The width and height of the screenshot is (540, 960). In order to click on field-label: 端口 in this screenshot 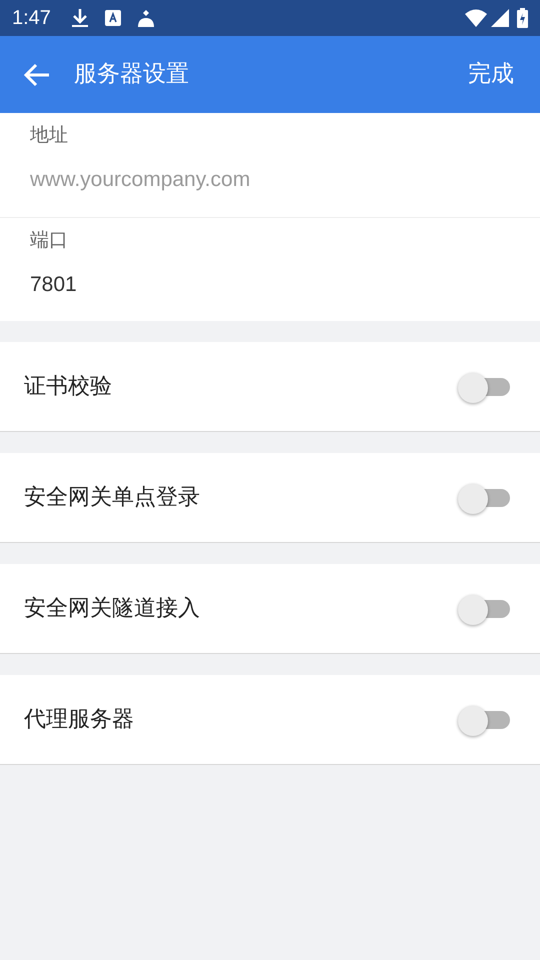, I will do `click(49, 240)`.